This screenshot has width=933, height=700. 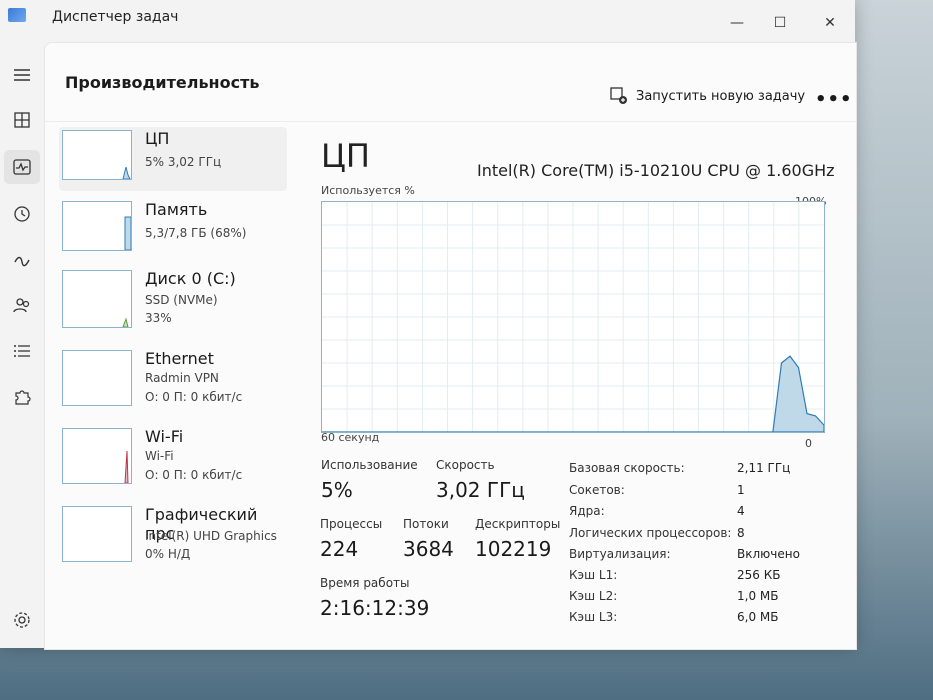 I want to click on details-list-icon, so click(x=22, y=351).